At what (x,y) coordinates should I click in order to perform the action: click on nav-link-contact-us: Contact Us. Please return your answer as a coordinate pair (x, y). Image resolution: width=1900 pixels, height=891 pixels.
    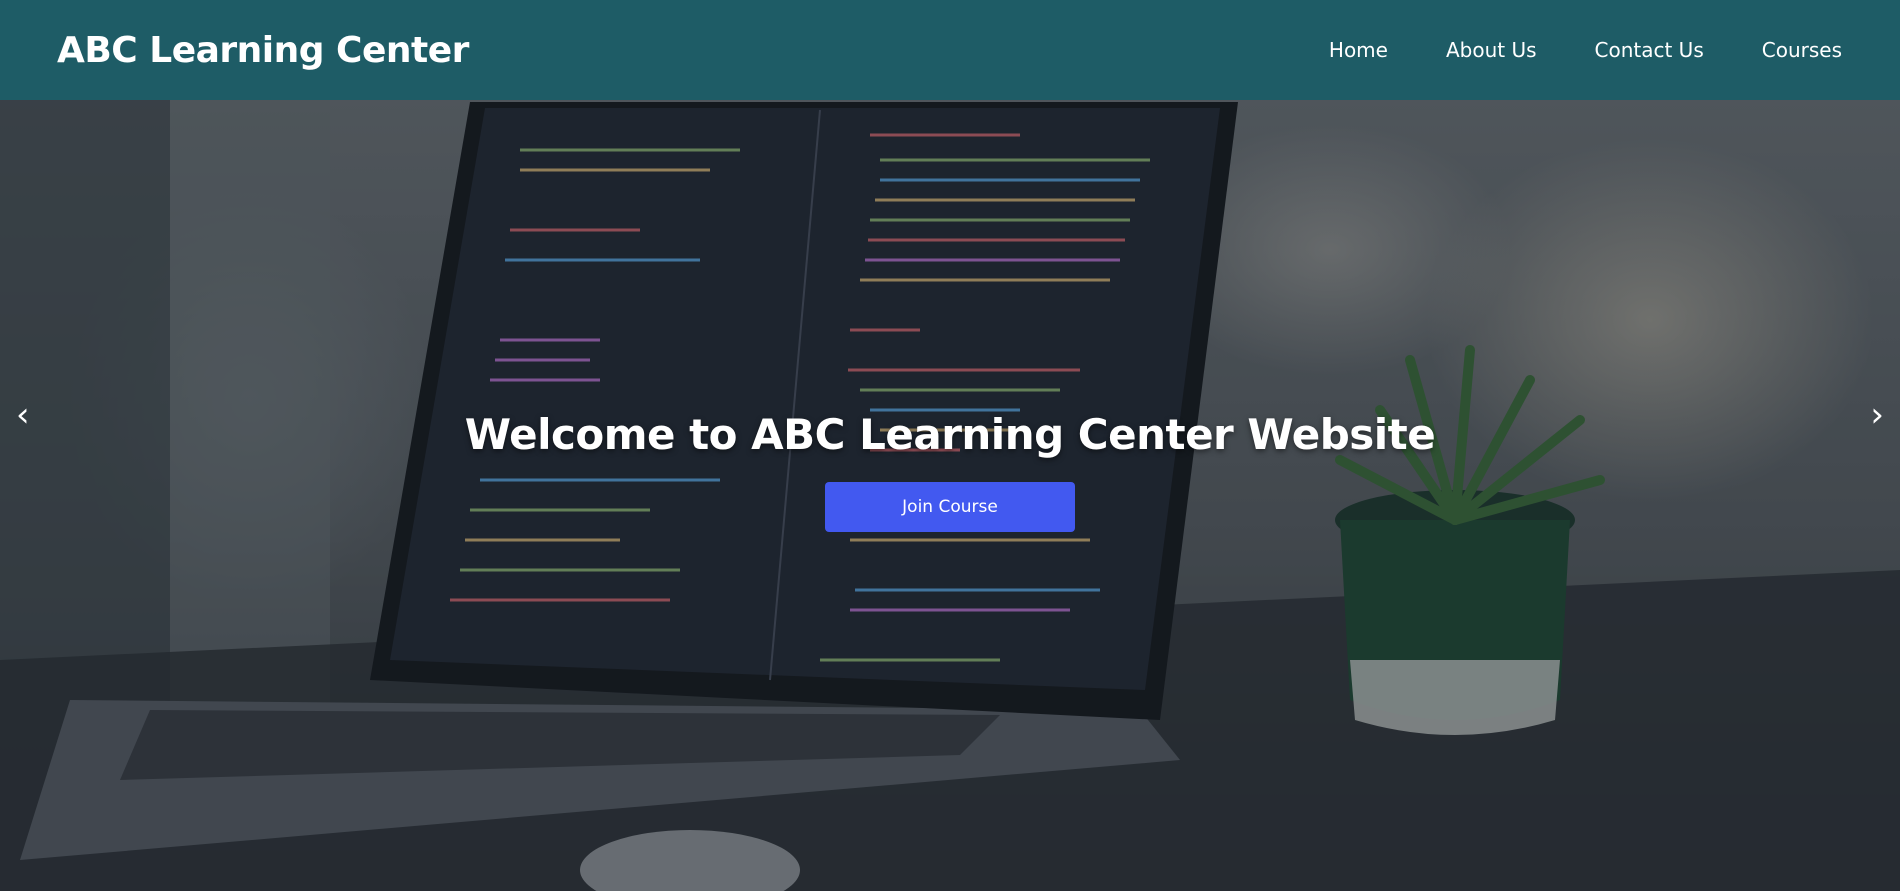
    Looking at the image, I should click on (1649, 50).